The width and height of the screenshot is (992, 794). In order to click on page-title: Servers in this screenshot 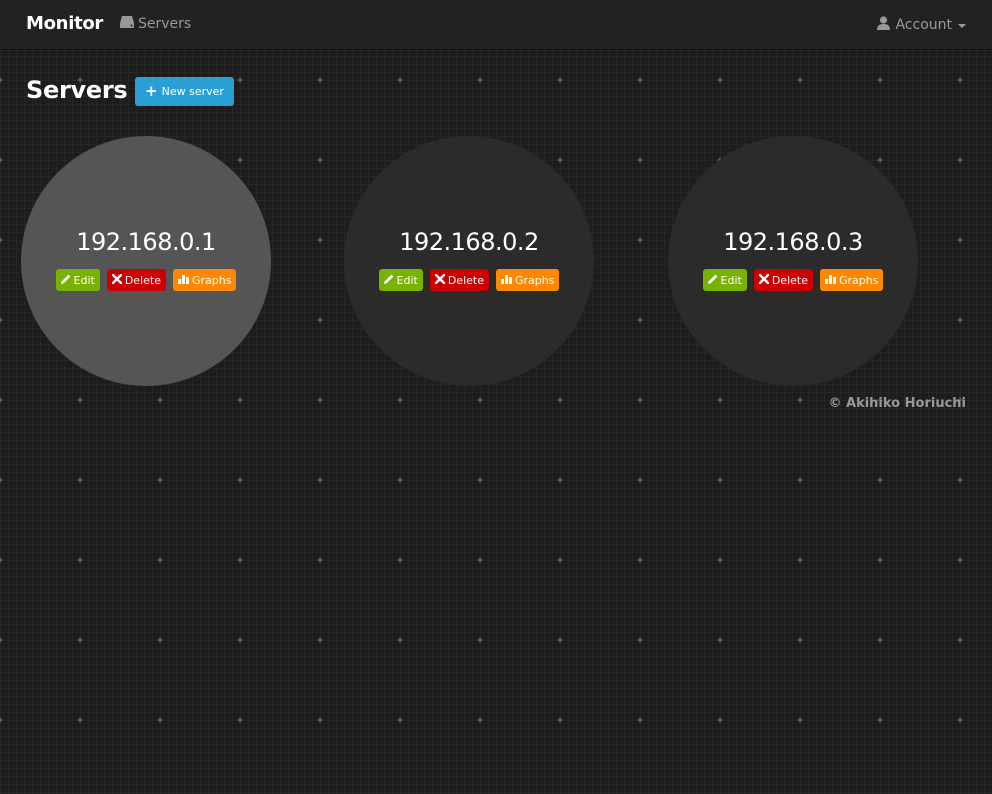, I will do `click(77, 90)`.